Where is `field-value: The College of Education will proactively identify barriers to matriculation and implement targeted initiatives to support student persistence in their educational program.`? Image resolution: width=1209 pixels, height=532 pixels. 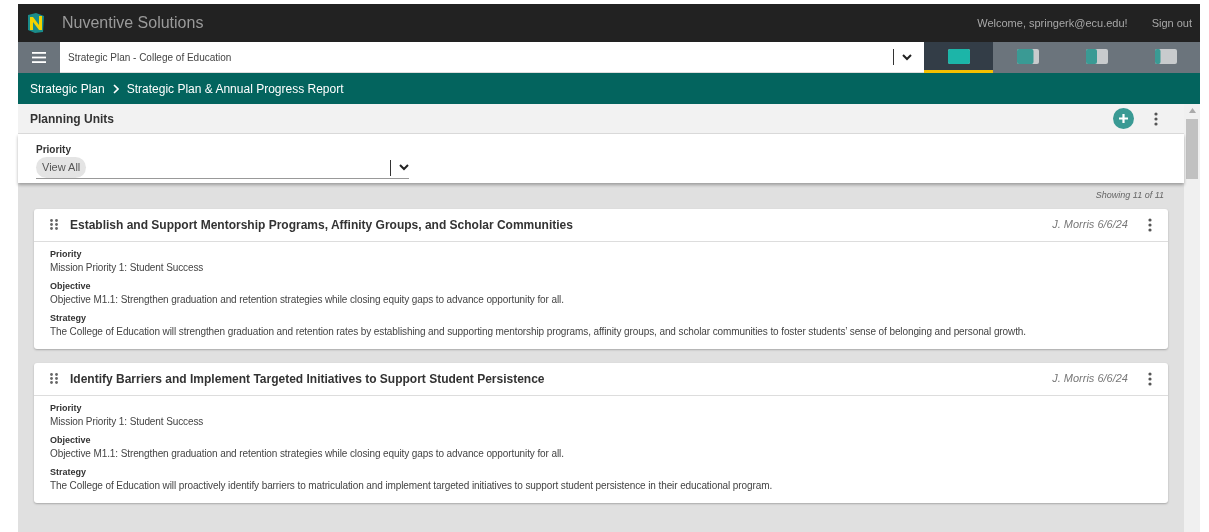 field-value: The College of Education will proactively identify barriers to matriculation and implement targeted initiatives to support student persistence in their educational program. is located at coordinates (412, 485).